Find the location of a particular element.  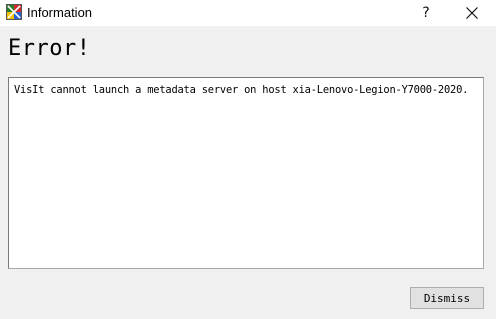

close-button is located at coordinates (472, 13).